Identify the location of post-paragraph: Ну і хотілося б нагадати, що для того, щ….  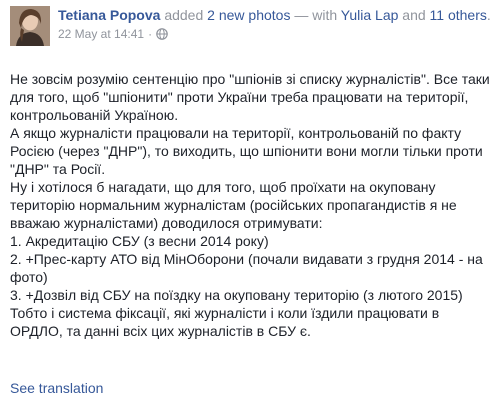
(233, 205).